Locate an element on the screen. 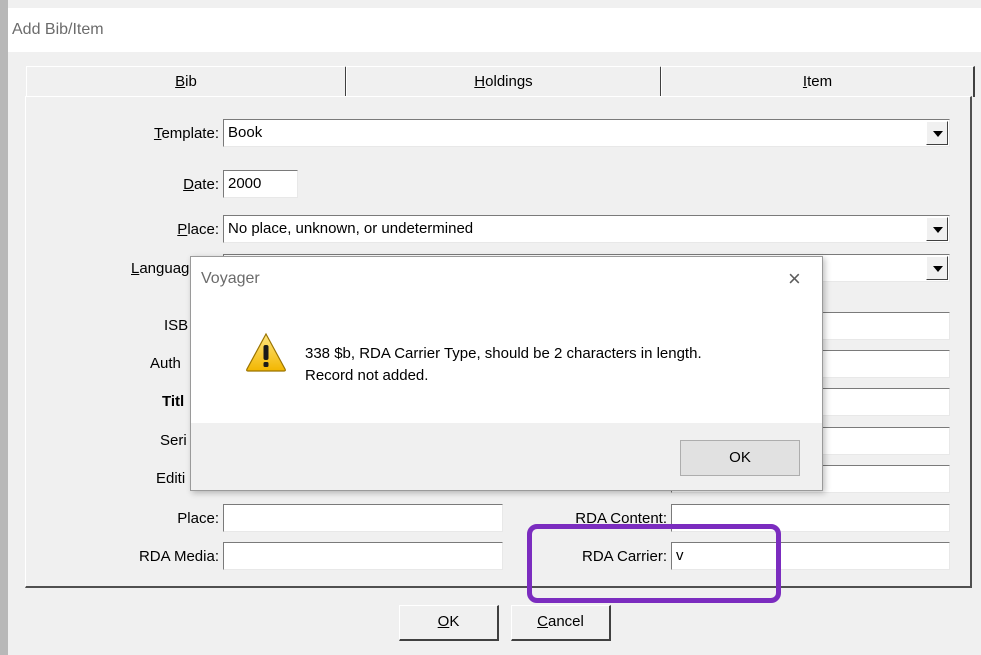  language-dropdown-arrow-icon is located at coordinates (937, 268).